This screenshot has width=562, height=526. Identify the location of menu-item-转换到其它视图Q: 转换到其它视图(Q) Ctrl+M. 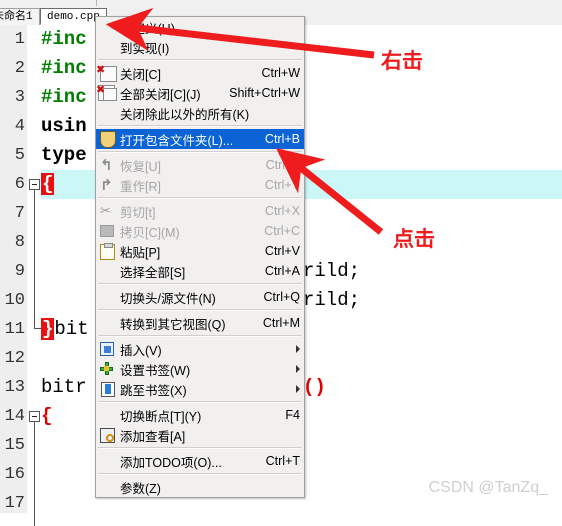
(200, 323).